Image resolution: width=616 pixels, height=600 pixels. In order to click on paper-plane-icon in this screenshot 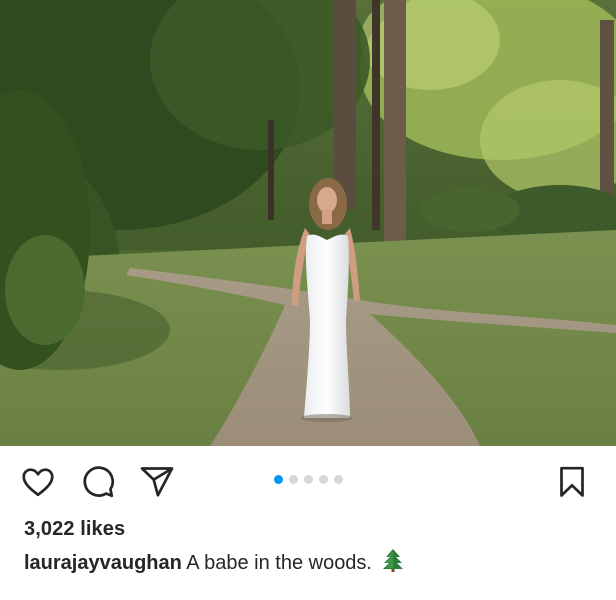, I will do `click(157, 482)`.